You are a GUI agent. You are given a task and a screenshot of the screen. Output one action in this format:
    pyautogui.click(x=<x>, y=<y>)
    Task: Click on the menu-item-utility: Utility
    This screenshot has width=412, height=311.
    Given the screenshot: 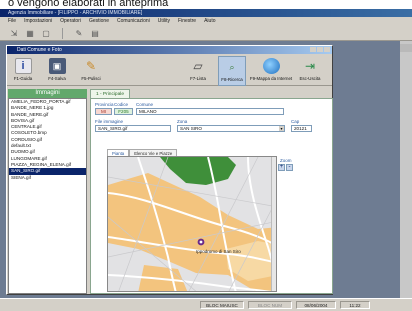 What is the action you would take?
    pyautogui.click(x=164, y=21)
    